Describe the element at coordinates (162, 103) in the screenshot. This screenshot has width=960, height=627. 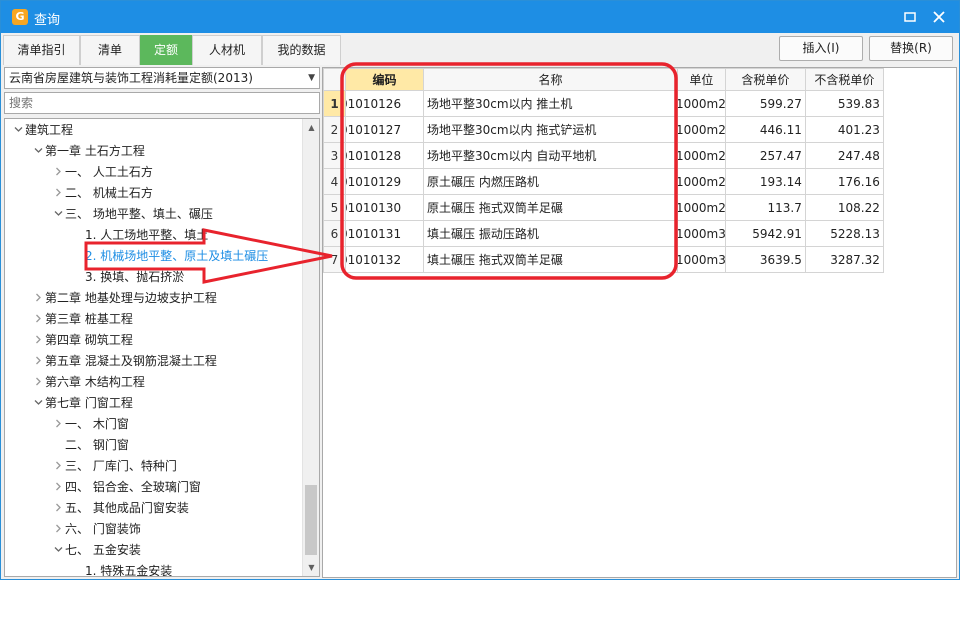
I see `search-input` at that location.